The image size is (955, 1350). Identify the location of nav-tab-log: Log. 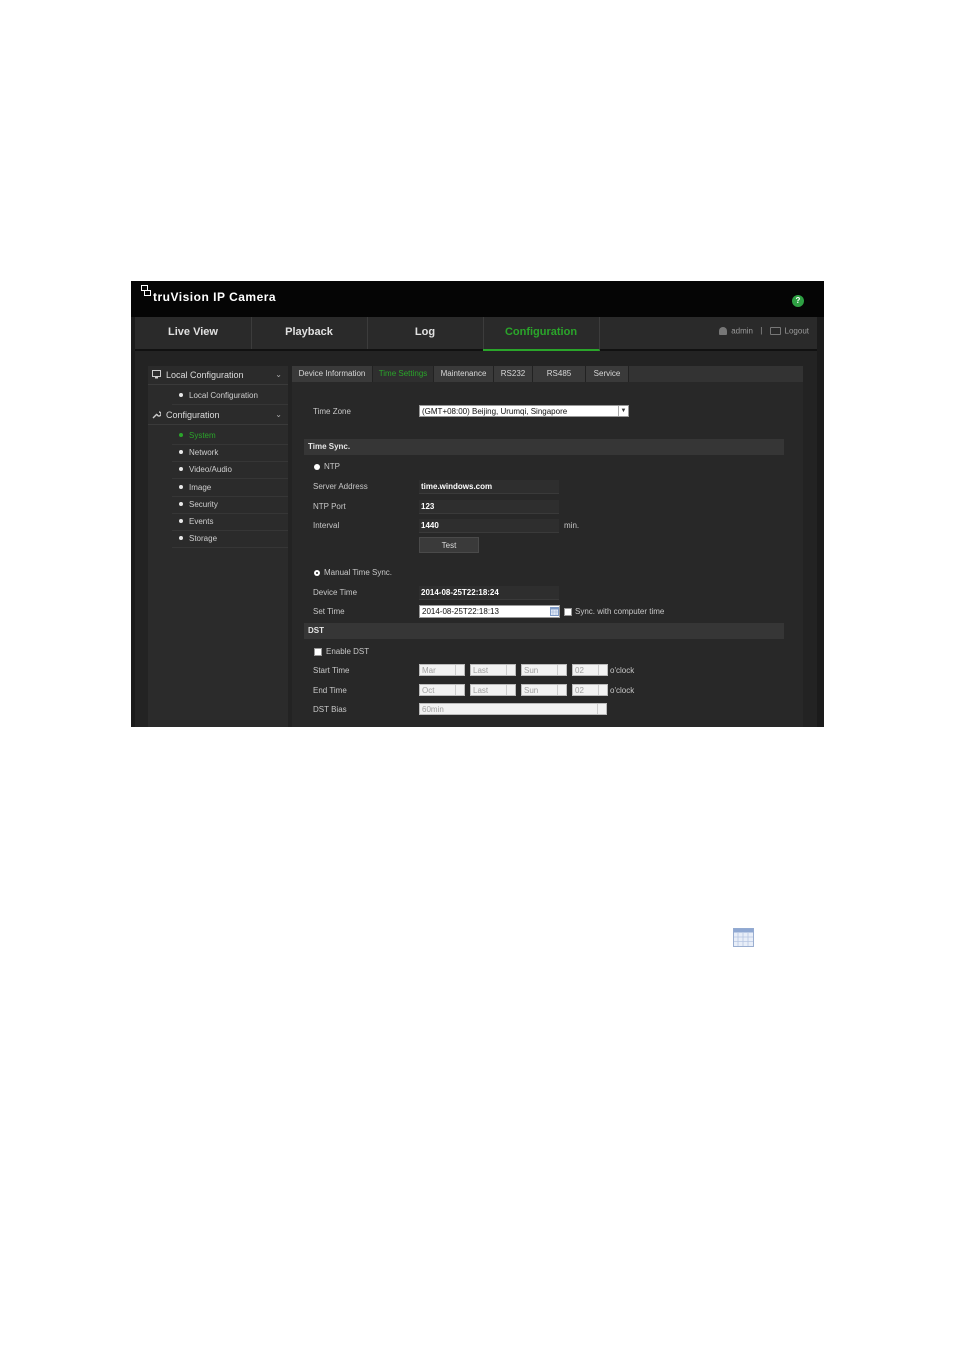
(425, 333).